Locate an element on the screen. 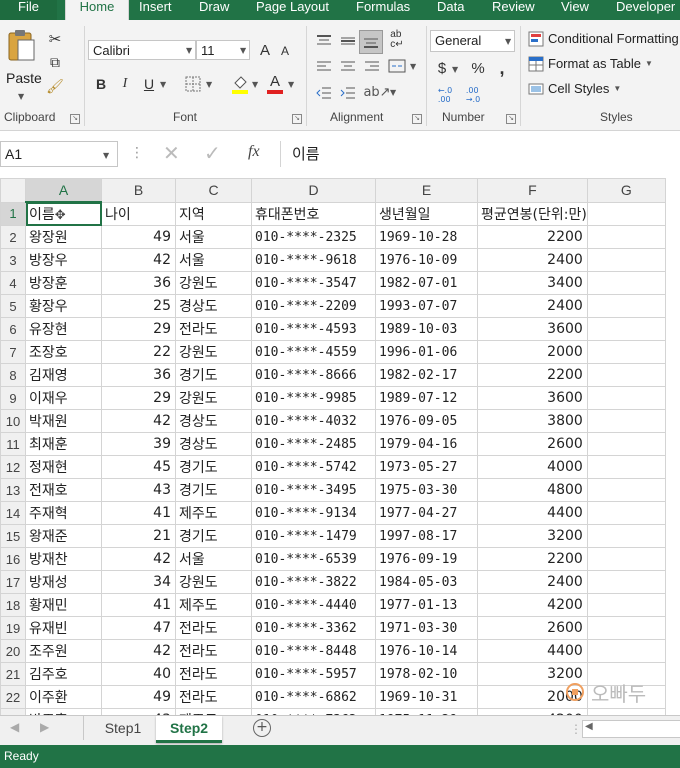 This screenshot has width=680, height=768. align-bottom-icon is located at coordinates (371, 42).